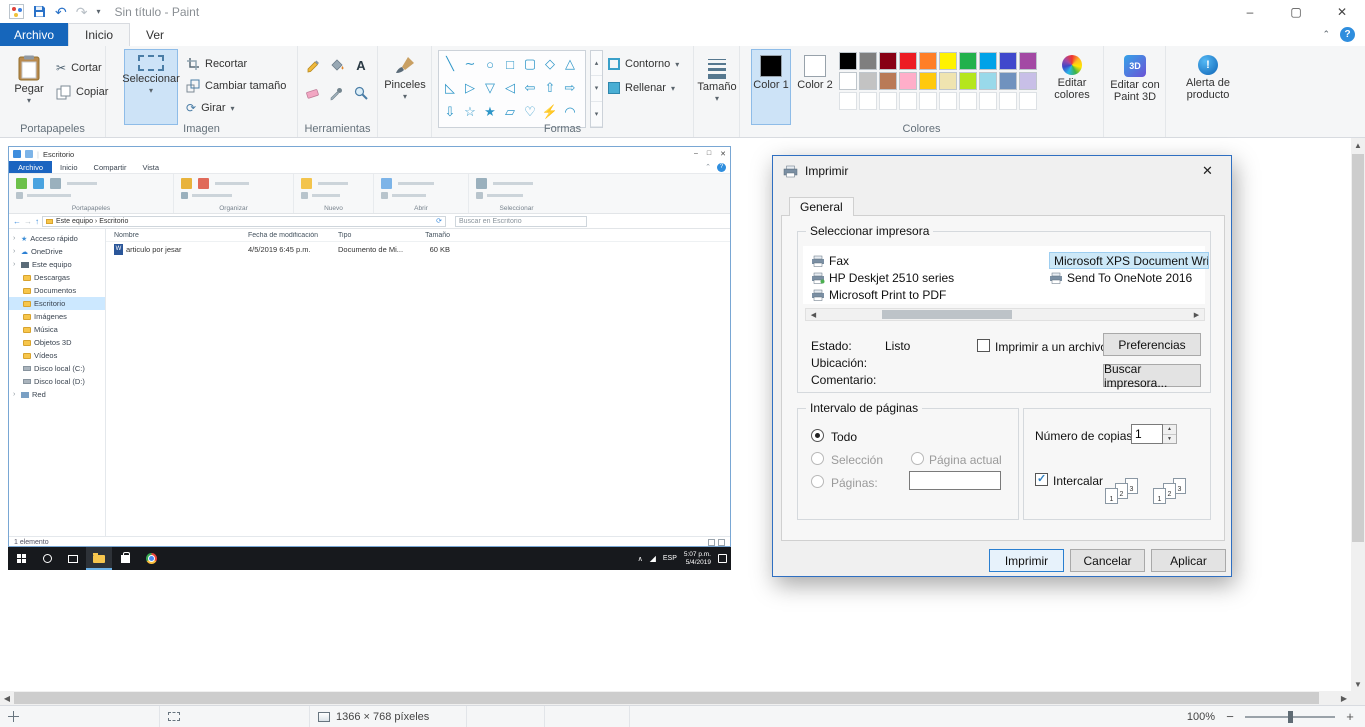 This screenshot has height=727, width=1365. What do you see at coordinates (815, 87) in the screenshot?
I see `color2-button: Color 2` at bounding box center [815, 87].